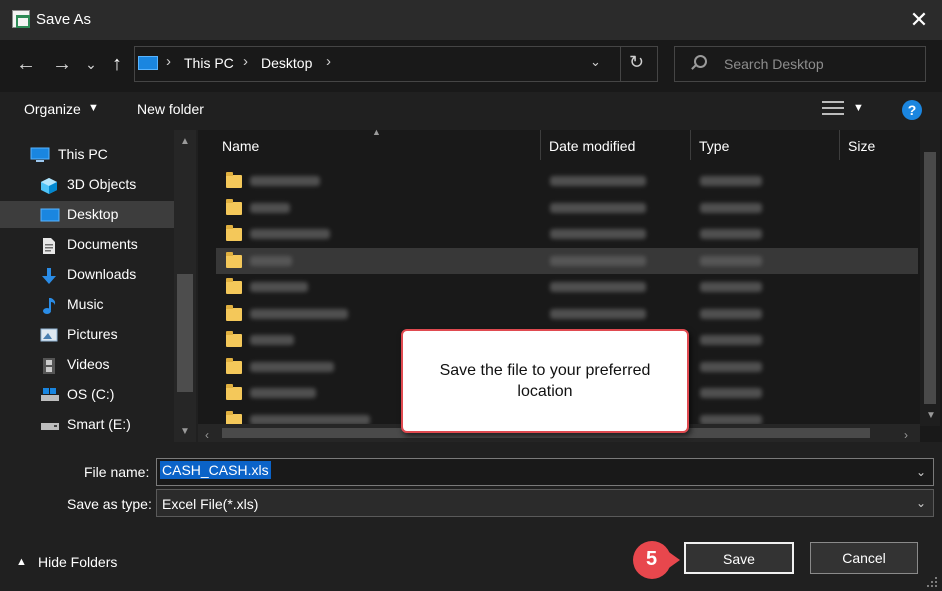  I want to click on sidebar-item-3d-objects: 3D Objects, so click(87, 184).